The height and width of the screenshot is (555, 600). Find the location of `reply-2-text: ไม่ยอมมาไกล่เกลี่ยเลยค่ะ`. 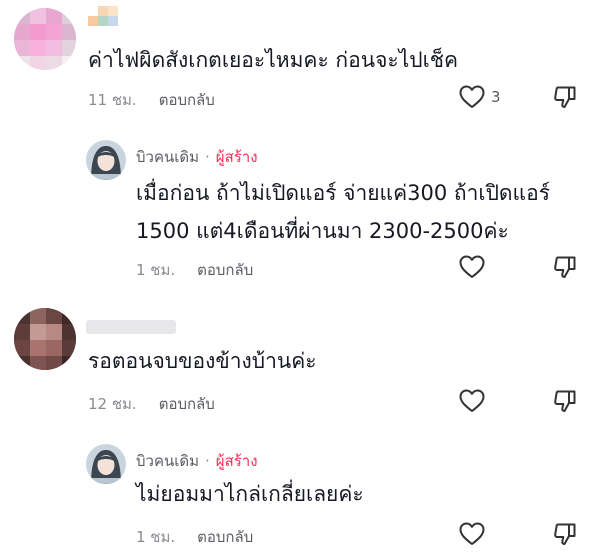

reply-2-text: ไม่ยอมมาไกล่เกลี่ยเลยค่ะ is located at coordinates (250, 494).